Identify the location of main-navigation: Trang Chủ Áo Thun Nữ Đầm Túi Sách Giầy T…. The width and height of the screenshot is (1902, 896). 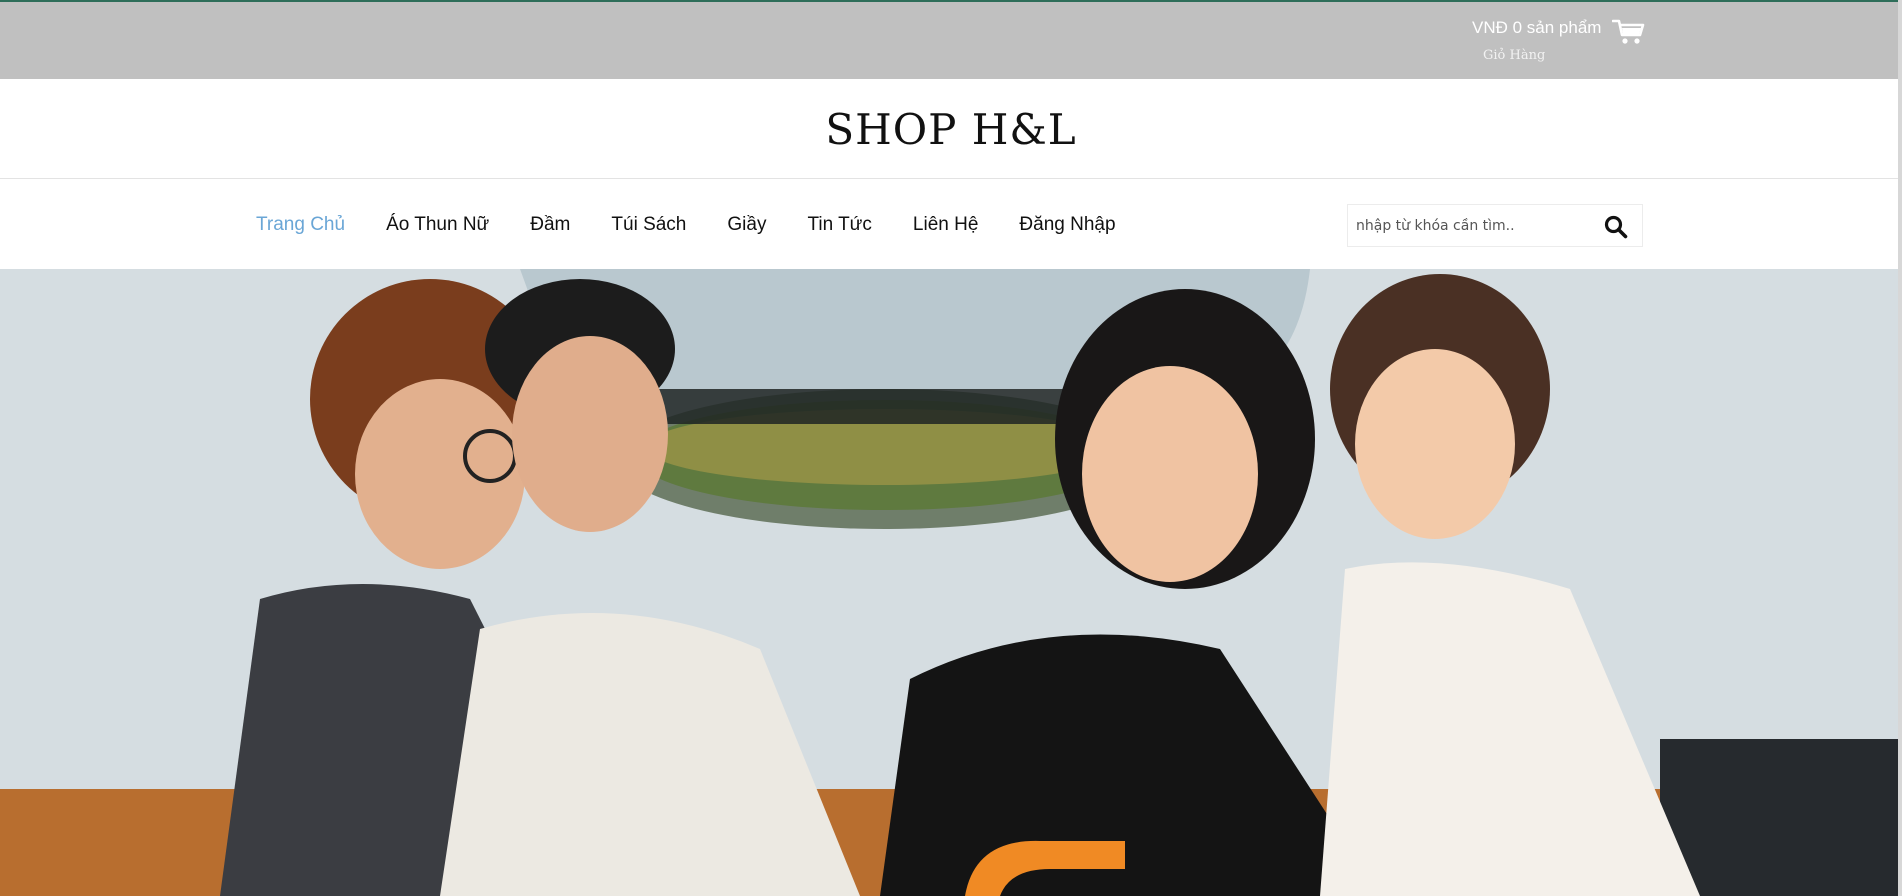
(951, 224).